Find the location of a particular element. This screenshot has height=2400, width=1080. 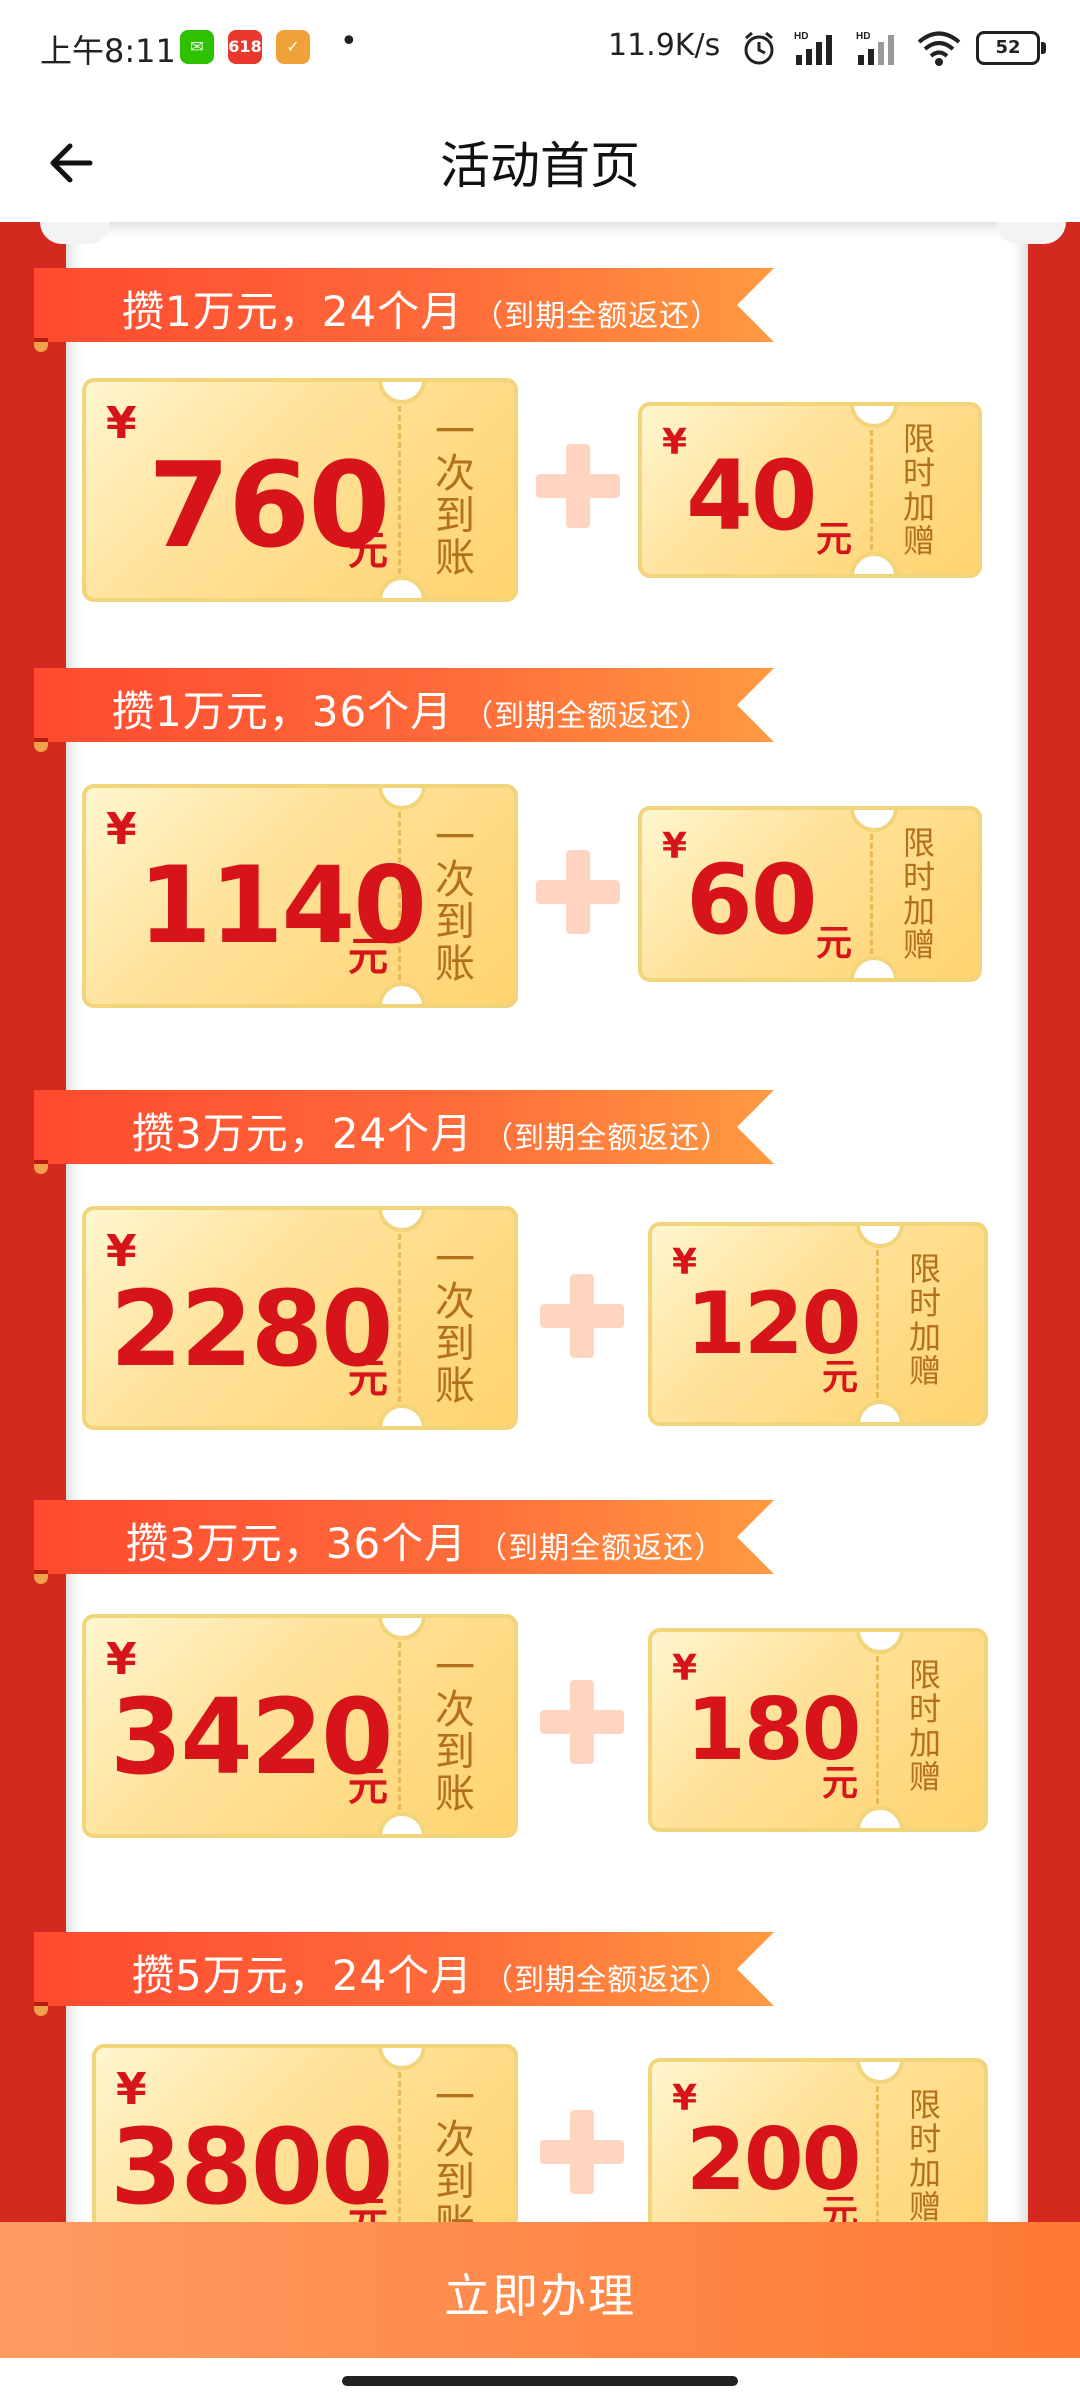

home-indicator is located at coordinates (540, 2381).